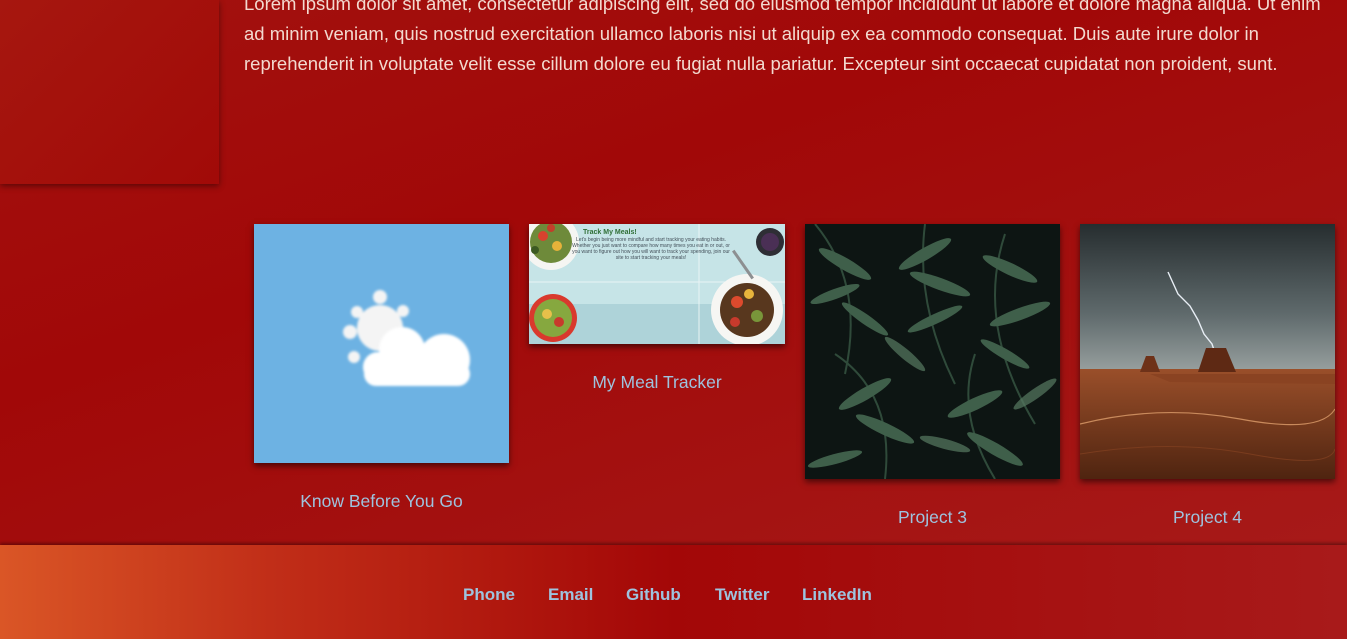 This screenshot has height=639, width=1347. Describe the element at coordinates (489, 595) in the screenshot. I see `footer-link-phone: Phone` at that location.